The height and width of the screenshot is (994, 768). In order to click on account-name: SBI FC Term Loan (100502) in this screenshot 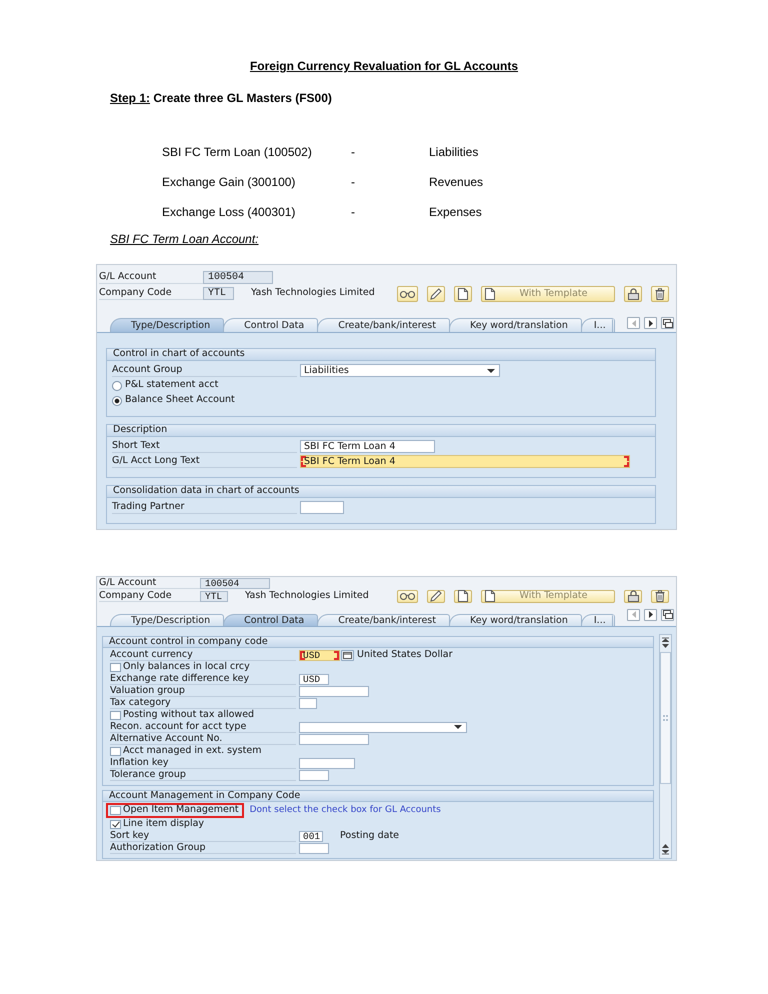, I will do `click(237, 152)`.